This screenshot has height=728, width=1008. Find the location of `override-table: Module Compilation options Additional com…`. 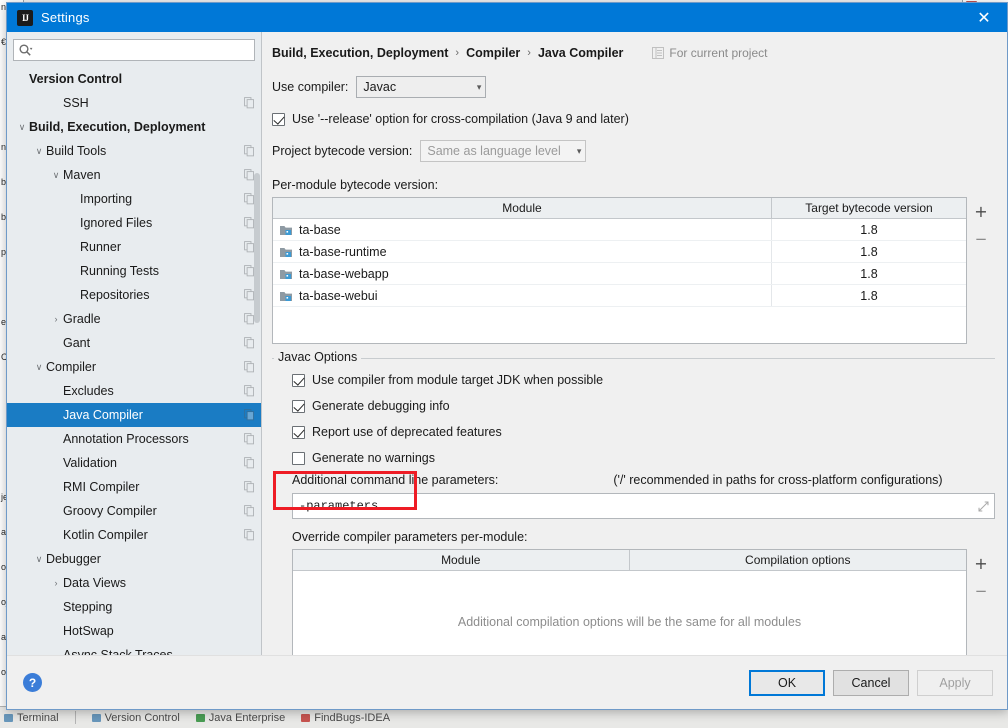

override-table: Module Compilation options Additional com… is located at coordinates (629, 602).